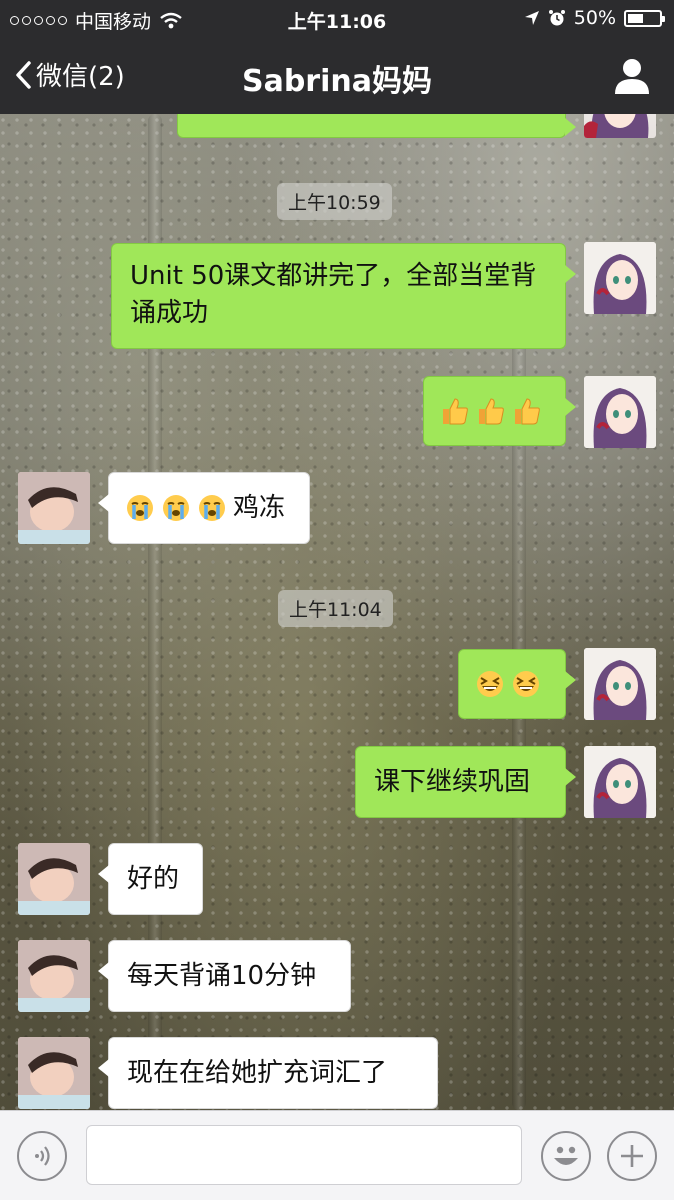  Describe the element at coordinates (556, 18) in the screenshot. I see `alarm-icon` at that location.